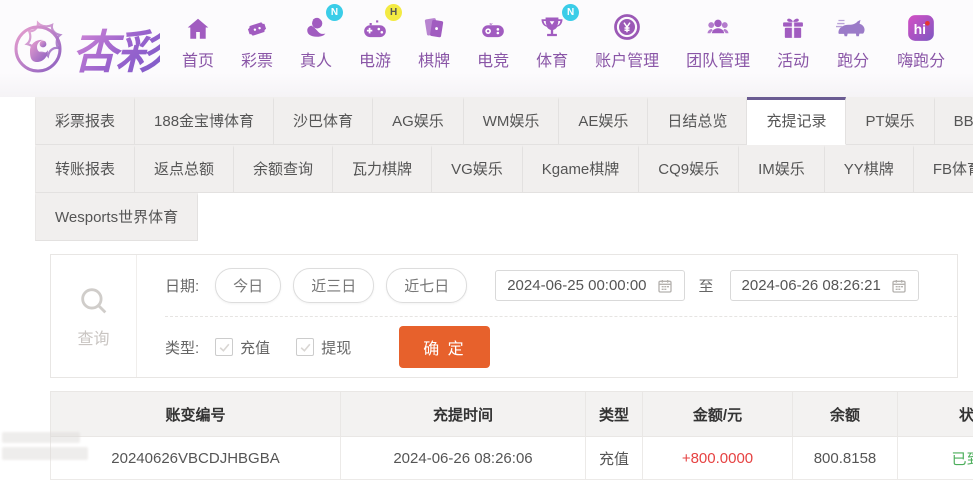  I want to click on nav-item-hipaofen: hi 嗨跑分, so click(921, 41).